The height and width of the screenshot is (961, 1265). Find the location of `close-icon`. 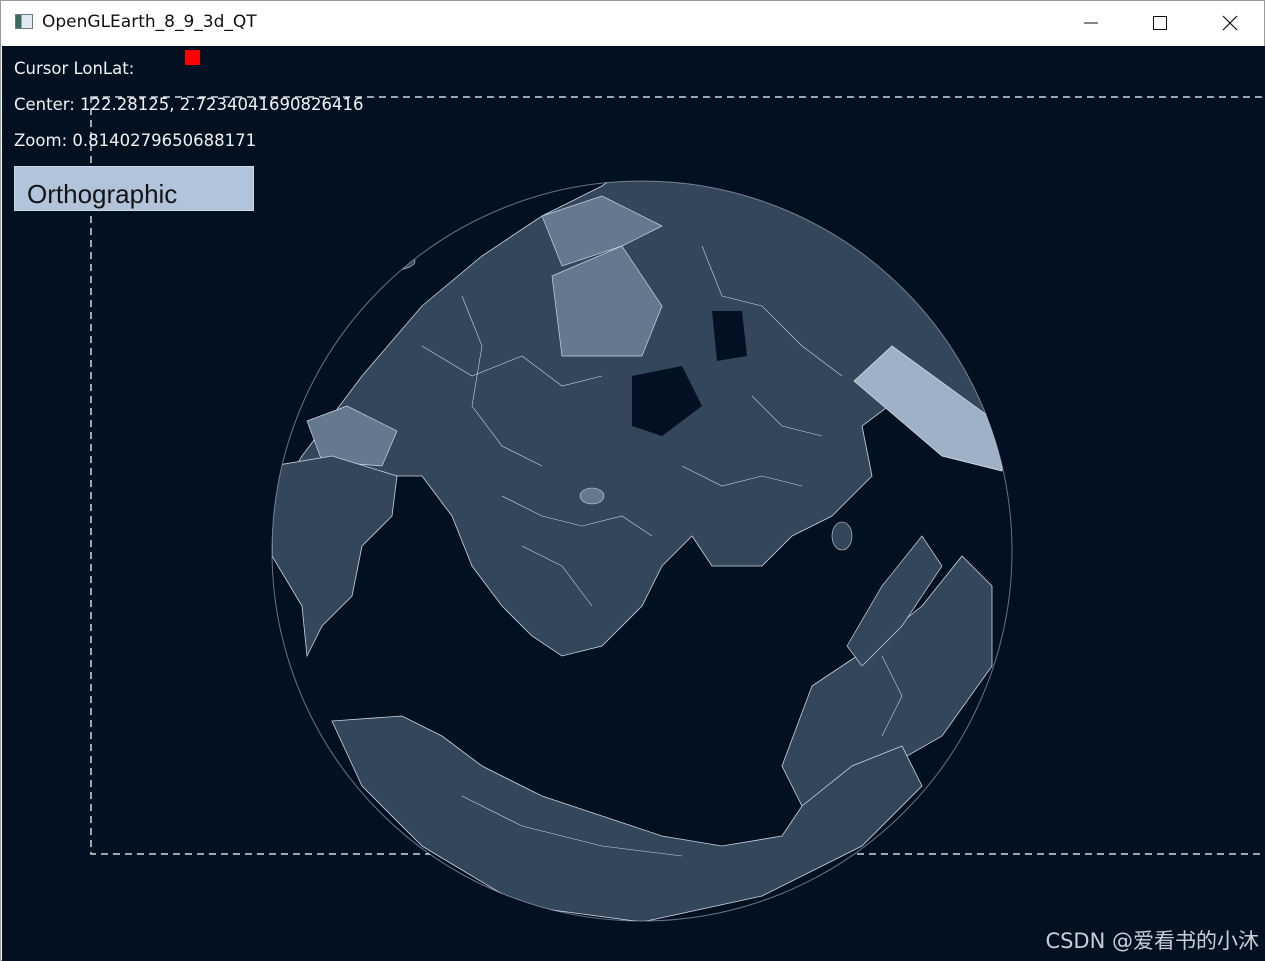

close-icon is located at coordinates (1230, 23).